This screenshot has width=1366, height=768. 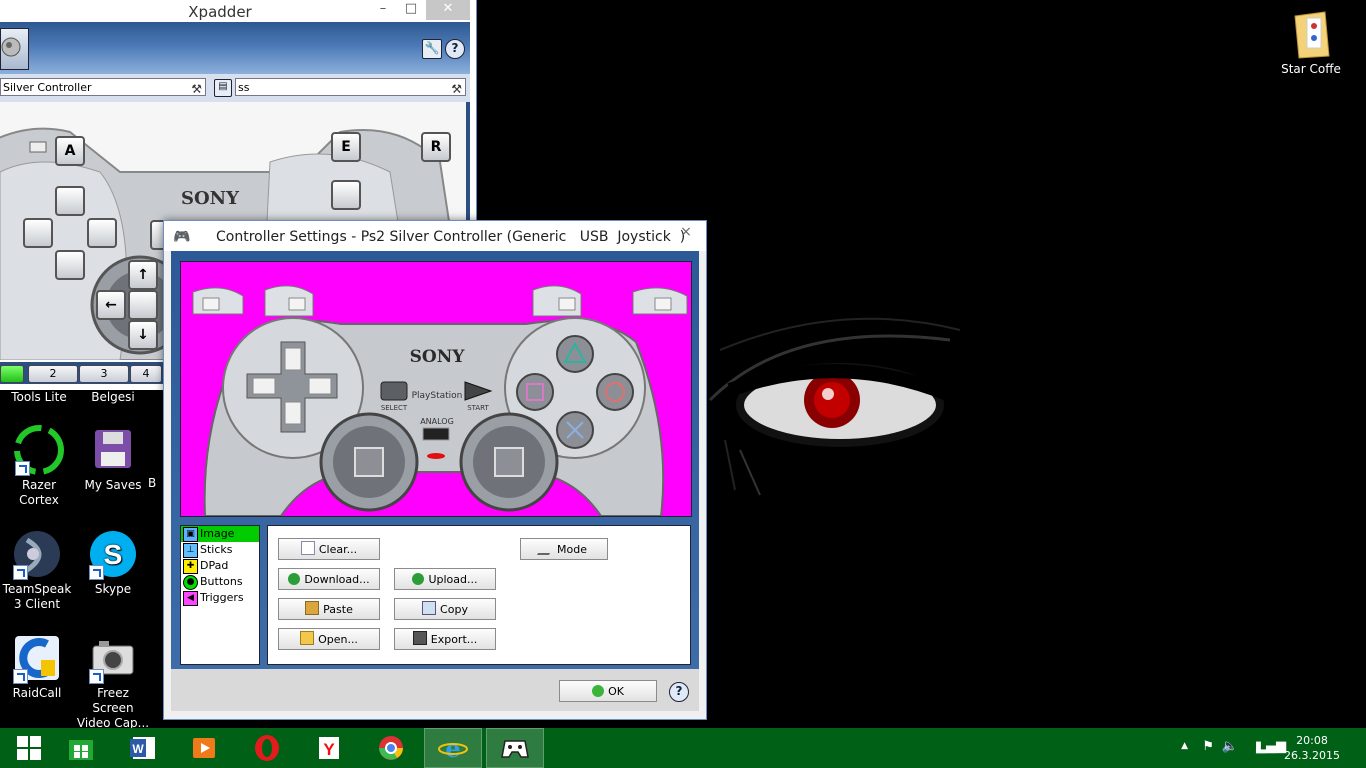 What do you see at coordinates (146, 374) in the screenshot?
I see `set-tab-4: 4` at bounding box center [146, 374].